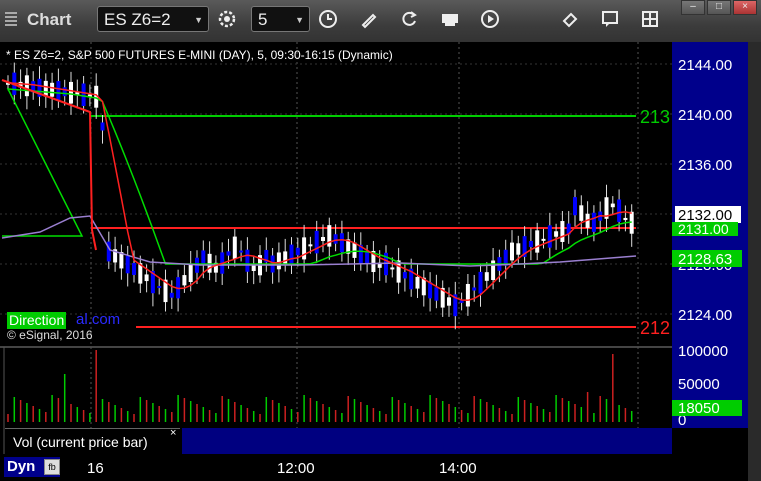 Image resolution: width=761 pixels, height=481 pixels. I want to click on time-label-1400: 14:00, so click(458, 468).